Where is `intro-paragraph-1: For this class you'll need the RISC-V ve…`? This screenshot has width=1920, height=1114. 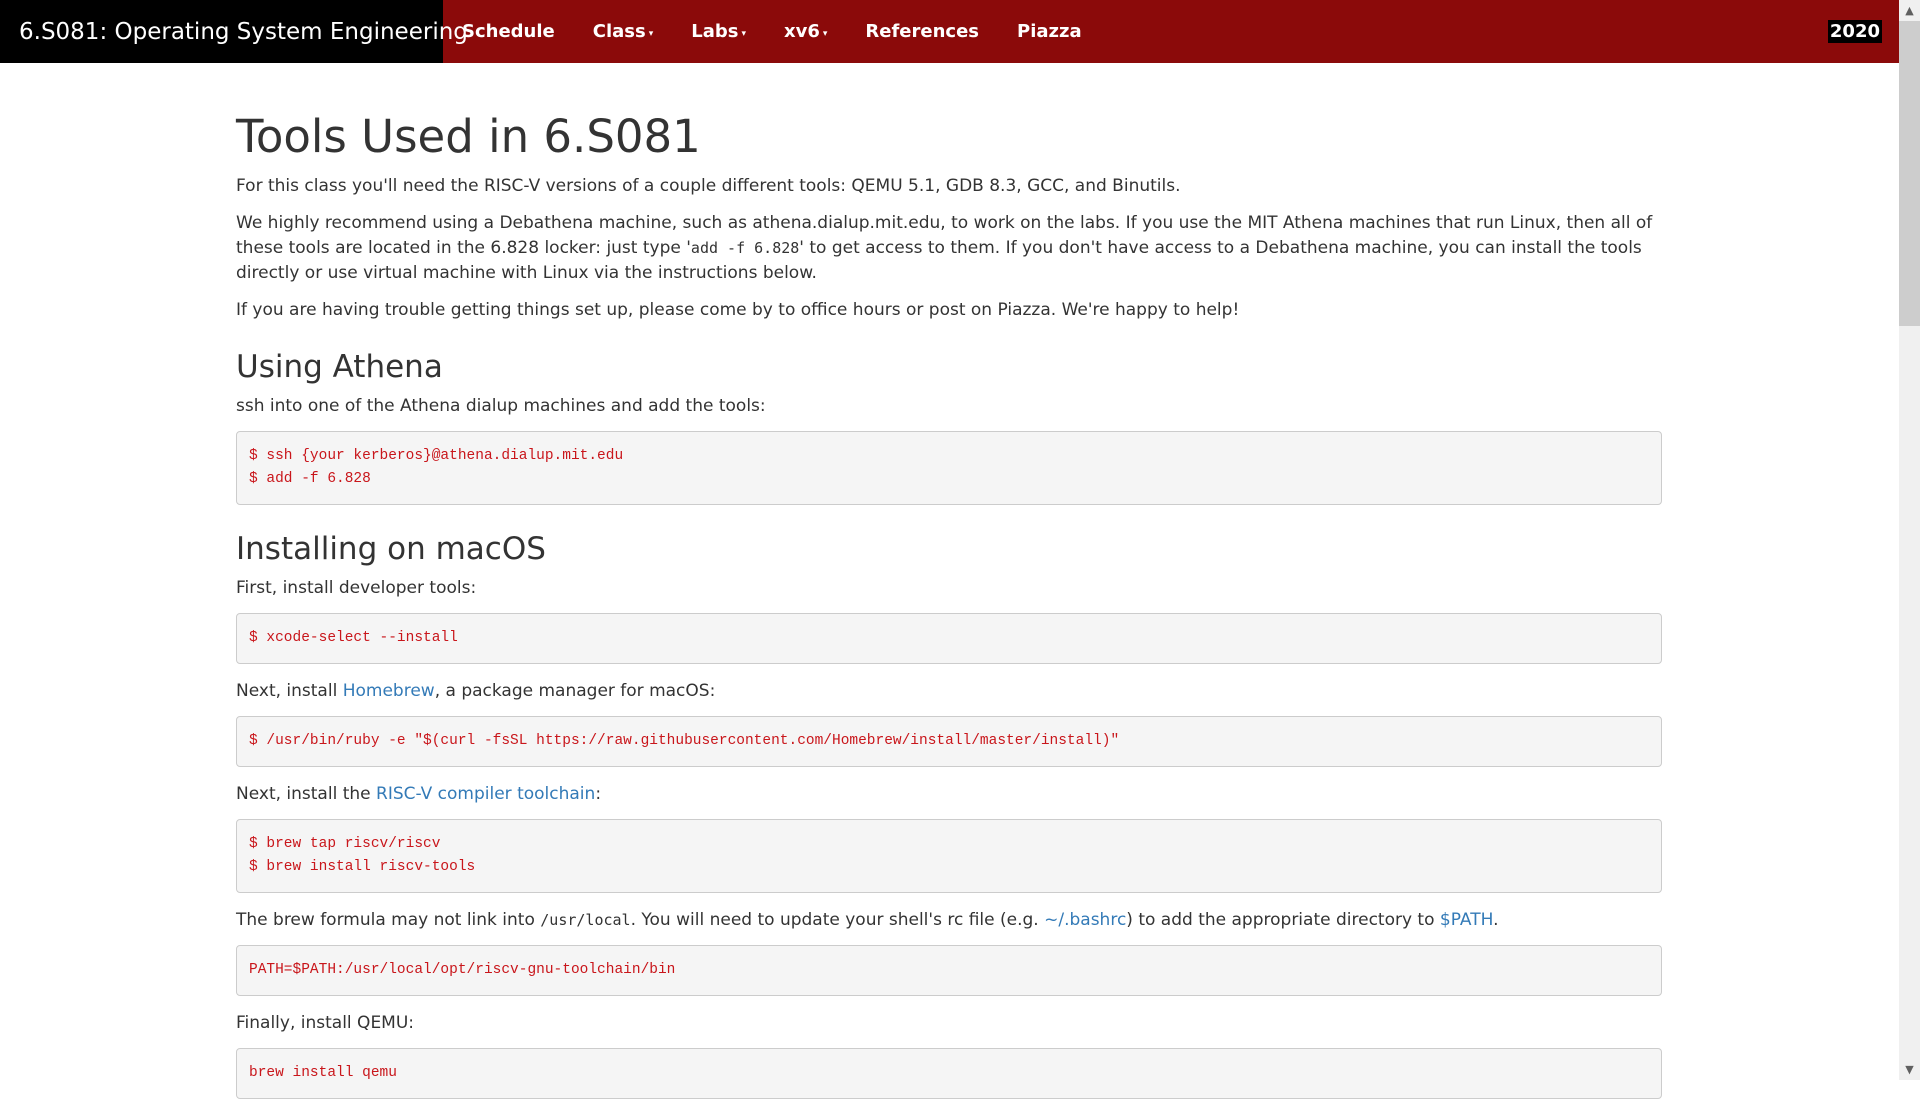 intro-paragraph-1: For this class you'll need the RISC-V ve… is located at coordinates (708, 186).